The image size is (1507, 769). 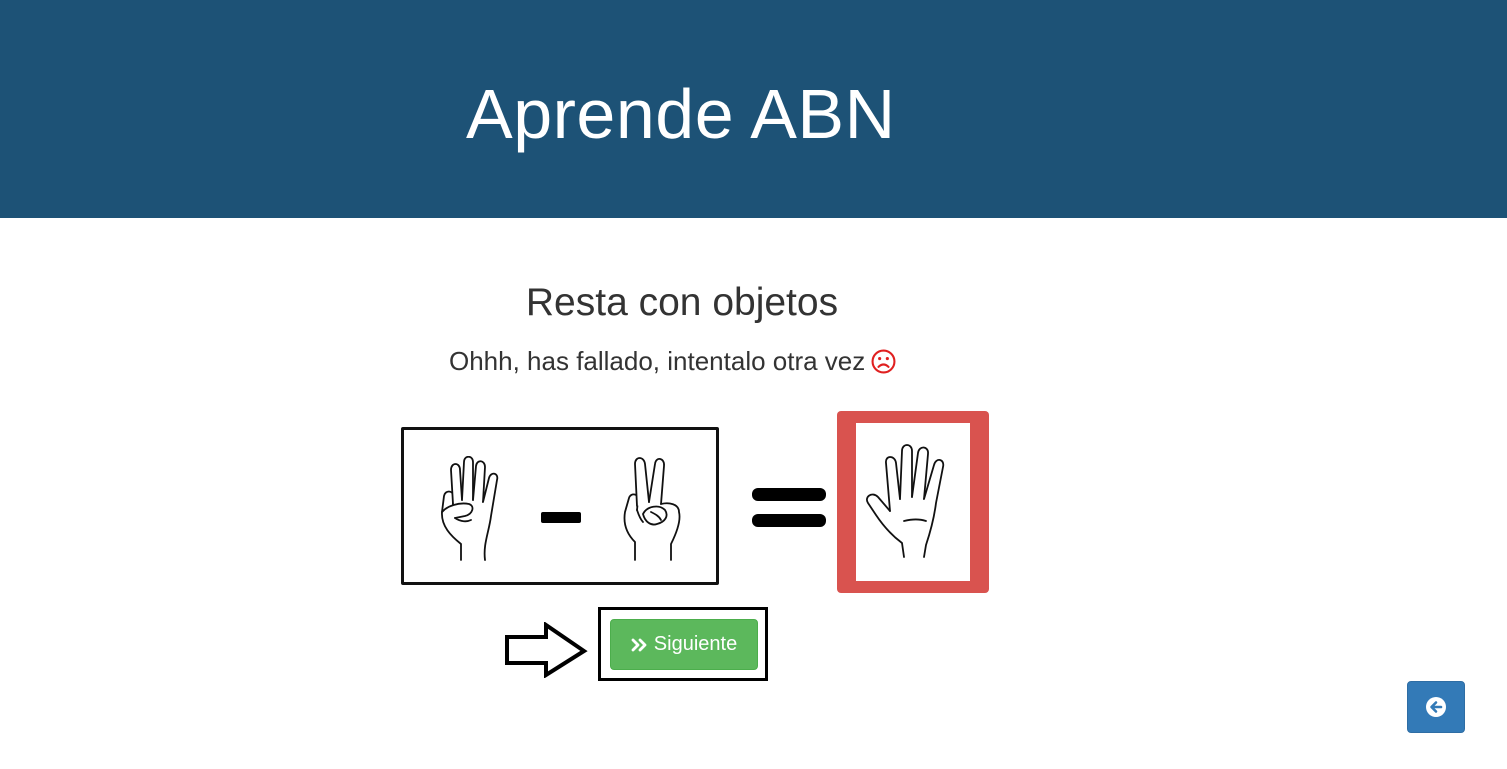 What do you see at coordinates (639, 644) in the screenshot?
I see `double-chevron-right-icon` at bounding box center [639, 644].